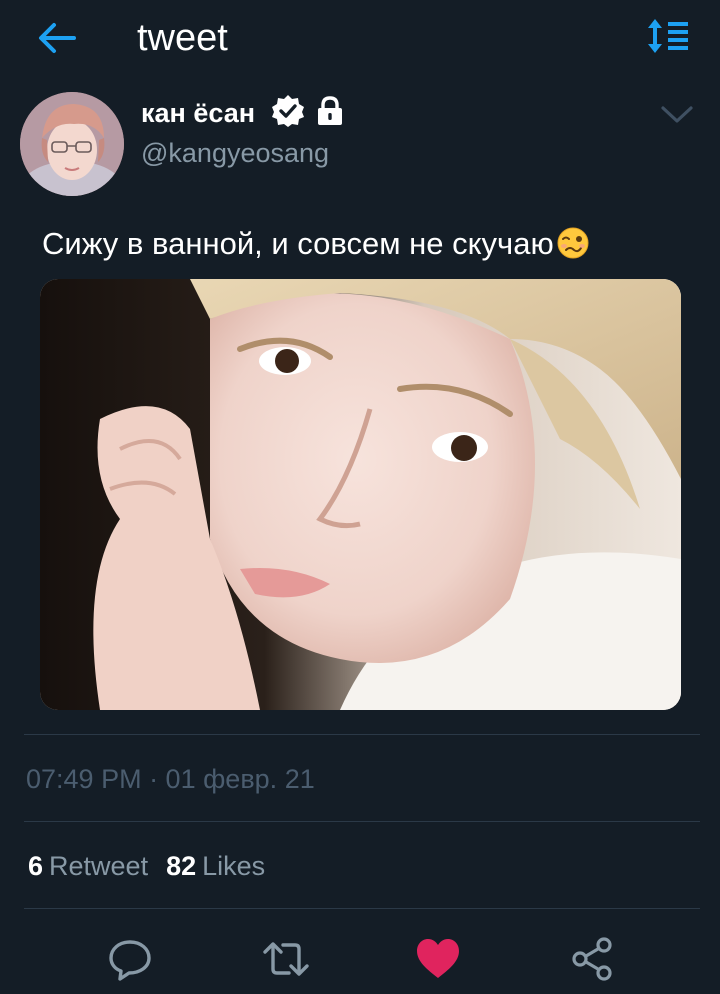  Describe the element at coordinates (235, 153) in the screenshot. I see `author-handle: @kangyeosang` at that location.